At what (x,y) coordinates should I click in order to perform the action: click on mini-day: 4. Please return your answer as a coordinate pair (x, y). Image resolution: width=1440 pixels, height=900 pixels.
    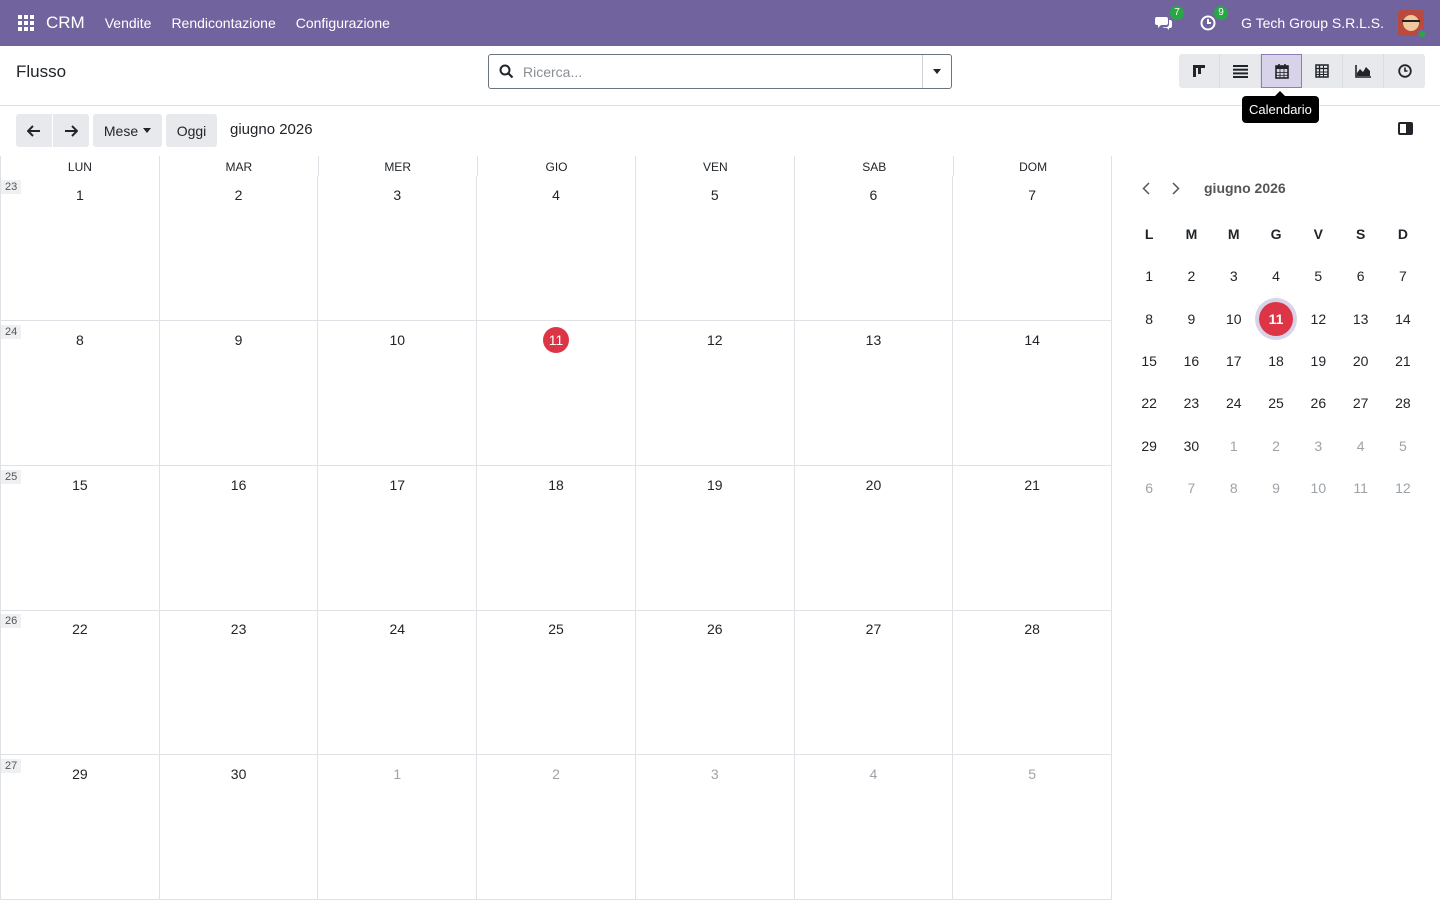
    Looking at the image, I should click on (1276, 276).